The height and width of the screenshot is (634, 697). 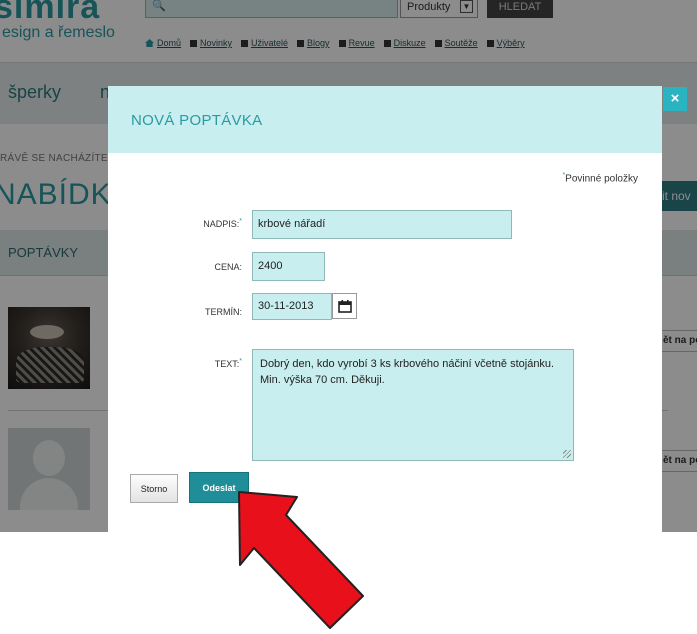 I want to click on arrow-shape, so click(x=301, y=560).